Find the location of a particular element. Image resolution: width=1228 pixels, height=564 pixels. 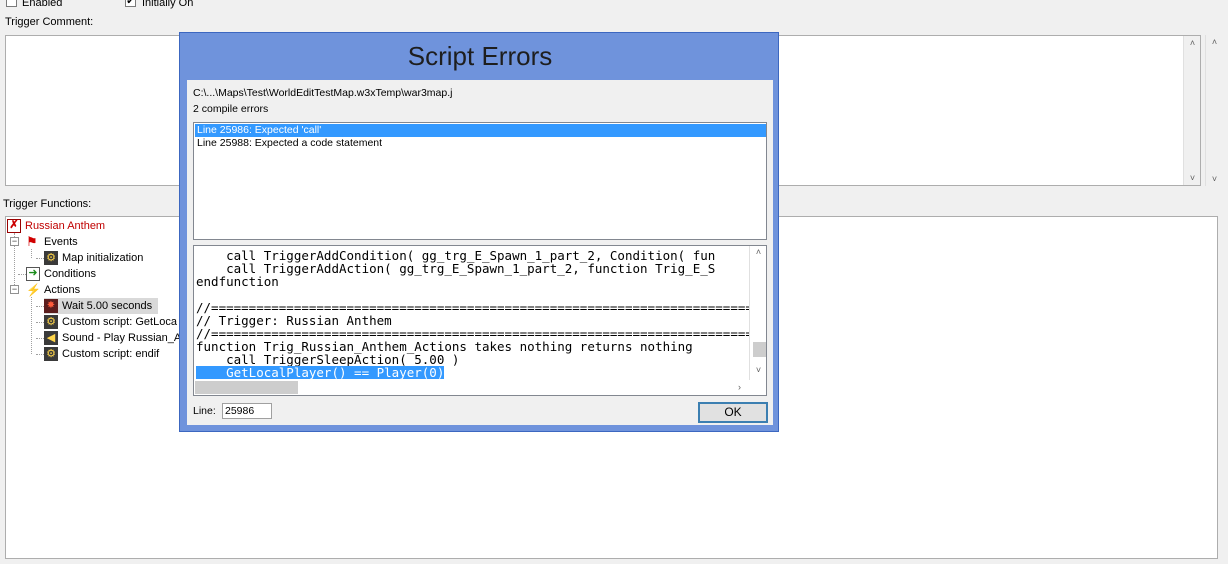

code-scroll-up-icon: ˄ is located at coordinates (758, 252).